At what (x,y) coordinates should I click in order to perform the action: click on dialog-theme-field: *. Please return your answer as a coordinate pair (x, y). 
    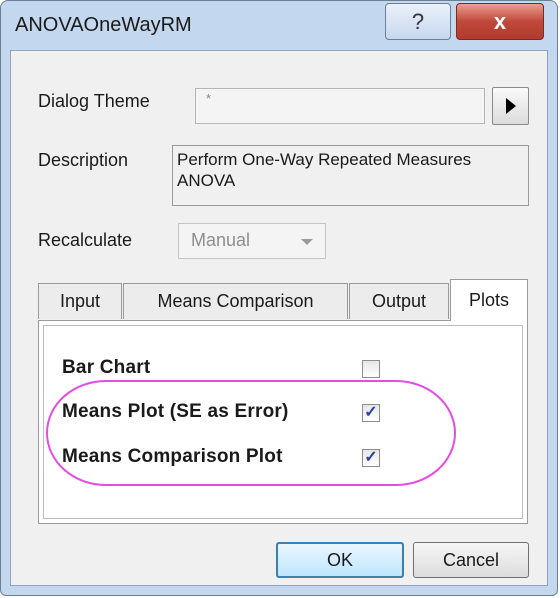
    Looking at the image, I should click on (340, 106).